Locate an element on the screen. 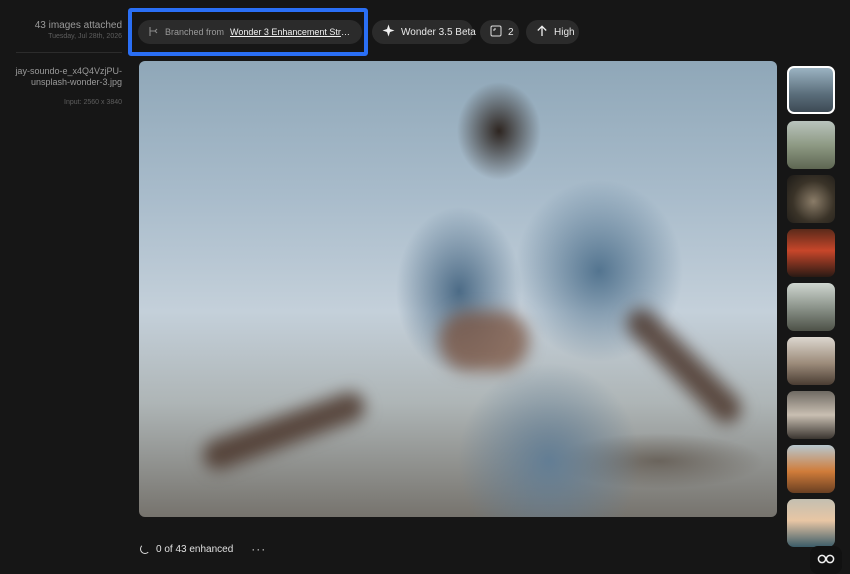  model-selector-button: Wonder 3.5 Beta is located at coordinates (424, 32).